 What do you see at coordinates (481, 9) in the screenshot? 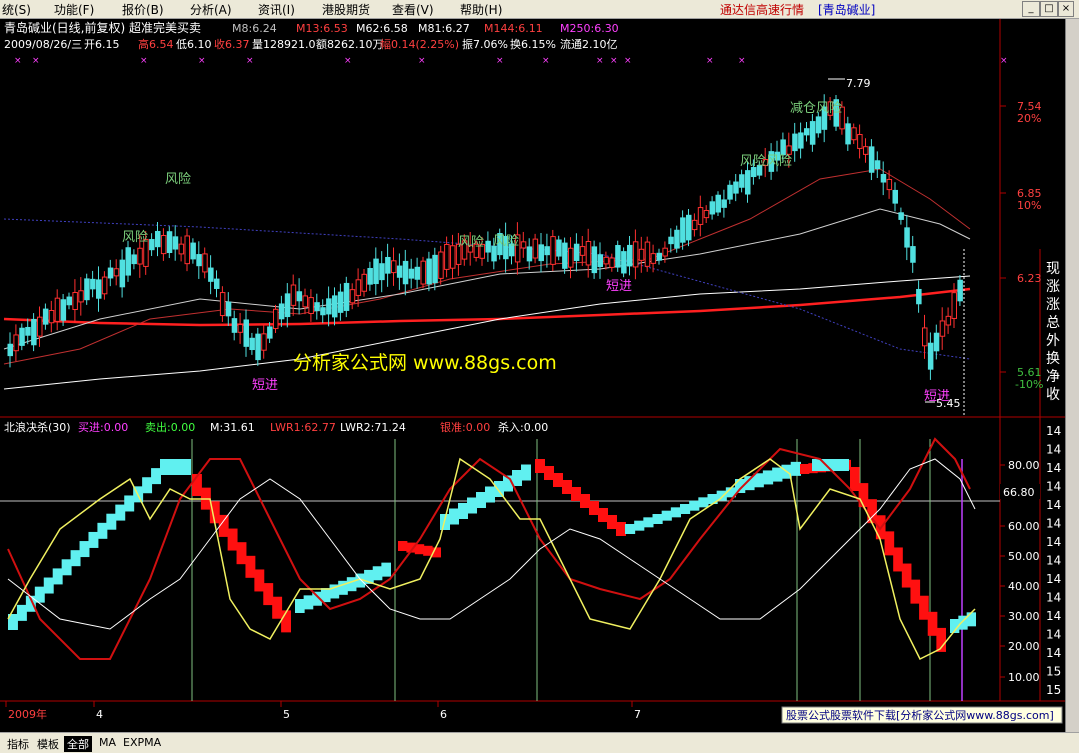
I see `menu-item-help: 帮助(H)` at bounding box center [481, 9].